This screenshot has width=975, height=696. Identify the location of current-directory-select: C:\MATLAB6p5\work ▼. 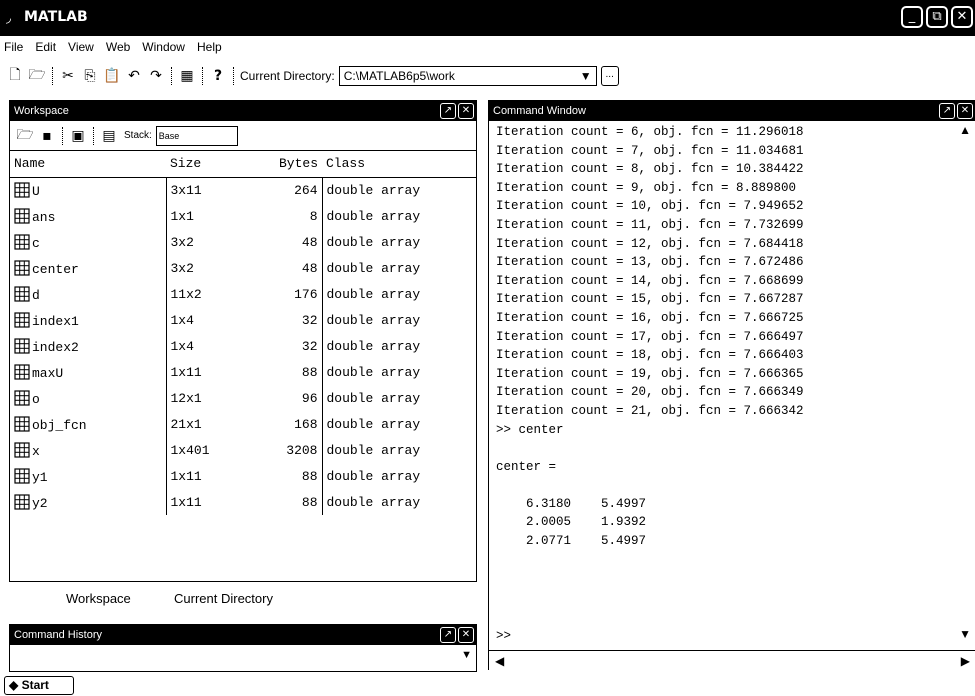
(467, 76).